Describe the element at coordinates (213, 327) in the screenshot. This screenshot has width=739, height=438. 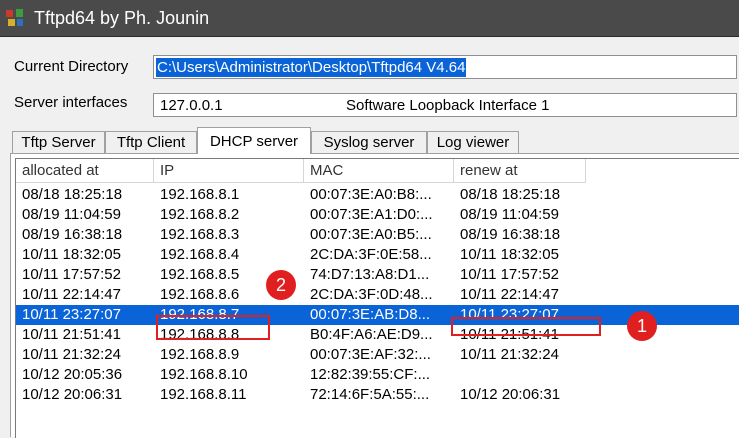
I see `highlight-box-ip` at that location.